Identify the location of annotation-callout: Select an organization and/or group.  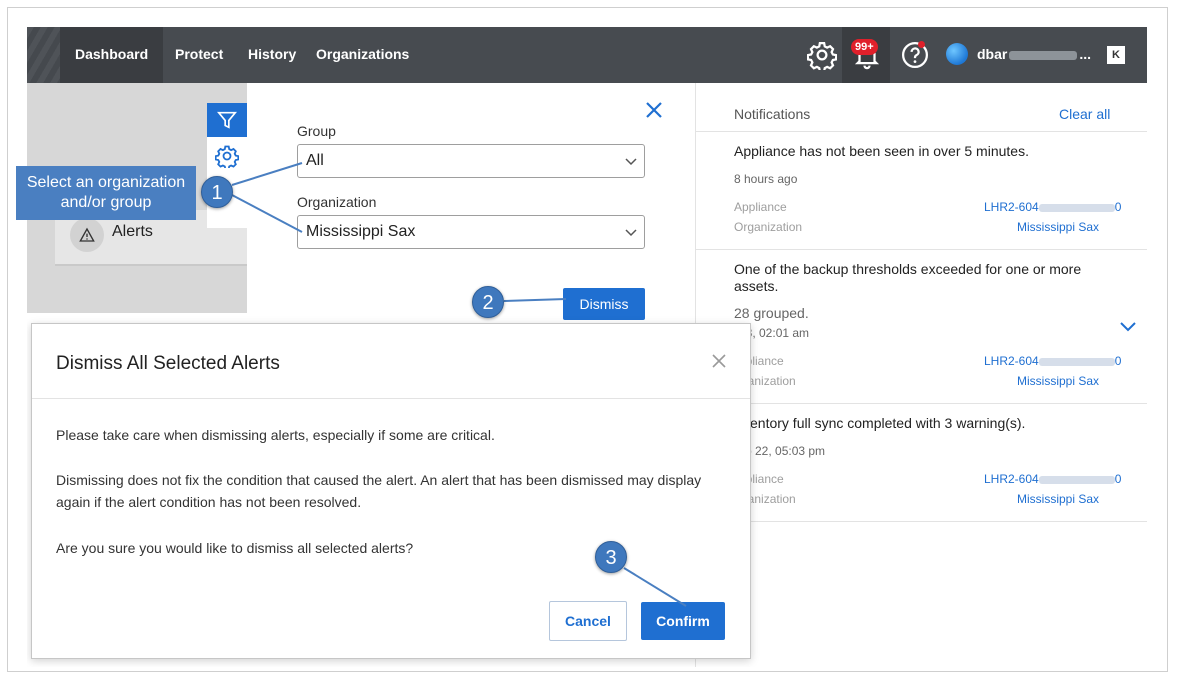
(106, 193).